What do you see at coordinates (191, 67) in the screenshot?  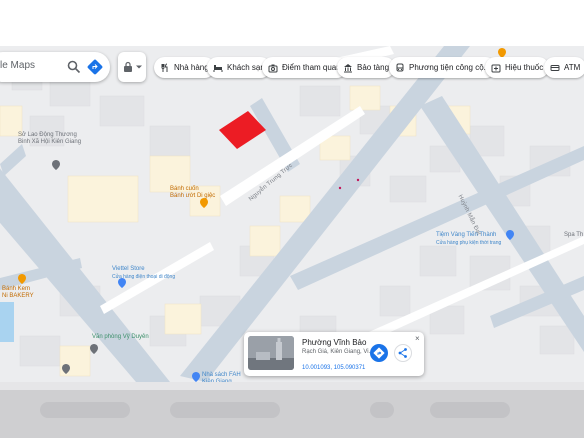 I see `chip-label-restaurants: Nhà hàng` at bounding box center [191, 67].